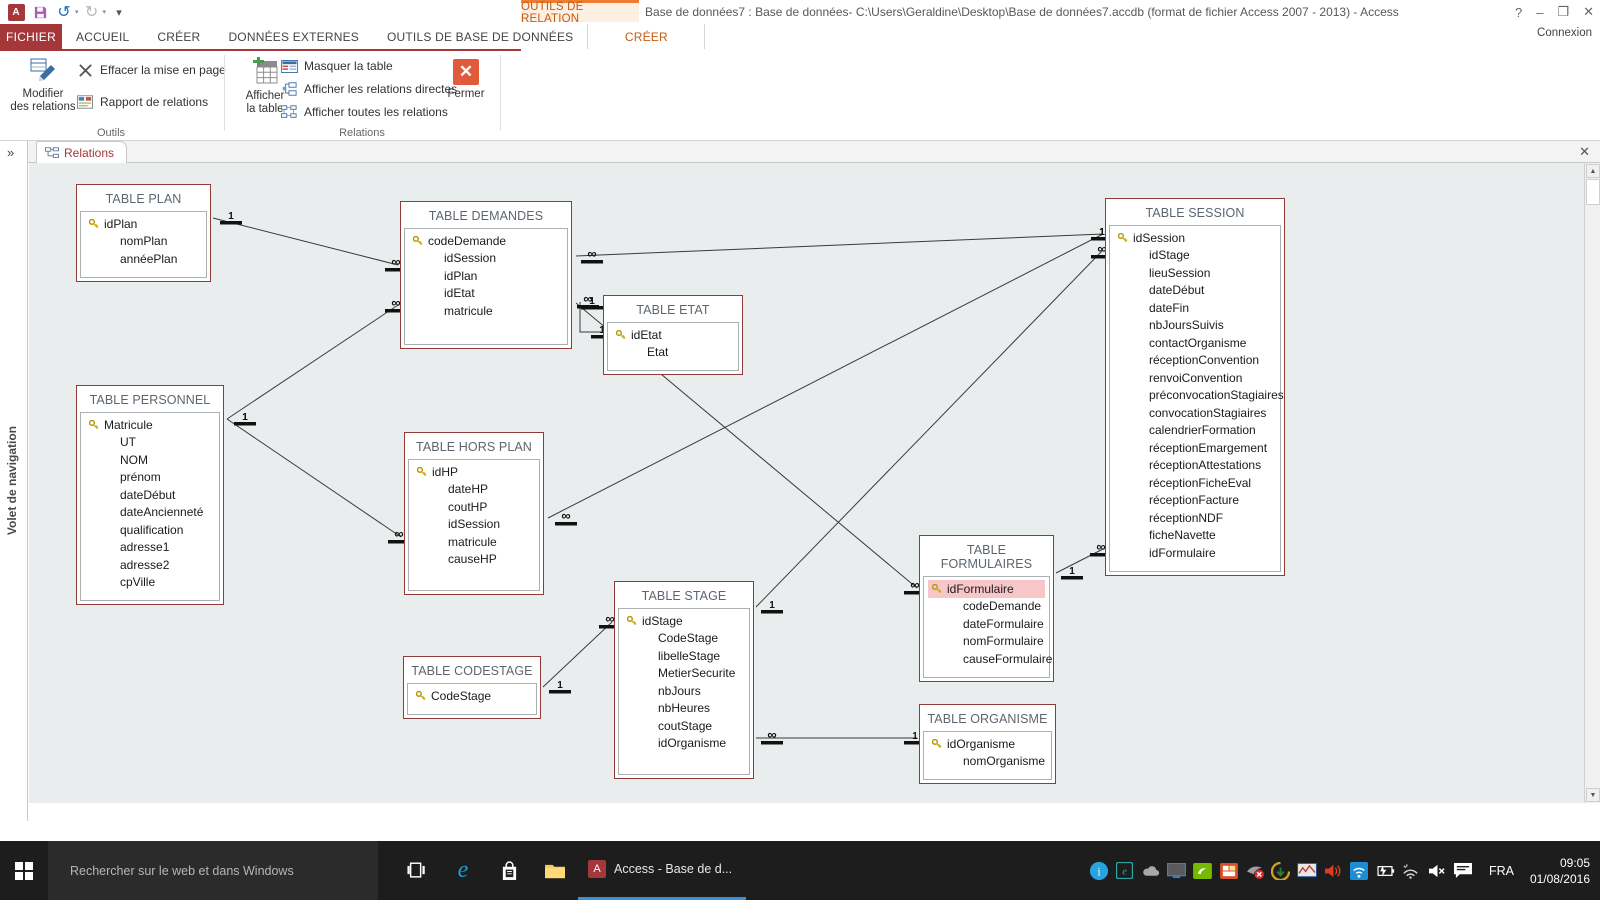 The height and width of the screenshot is (900, 1600). Describe the element at coordinates (1195, 501) in the screenshot. I see `table-field: réceptionFacture` at that location.